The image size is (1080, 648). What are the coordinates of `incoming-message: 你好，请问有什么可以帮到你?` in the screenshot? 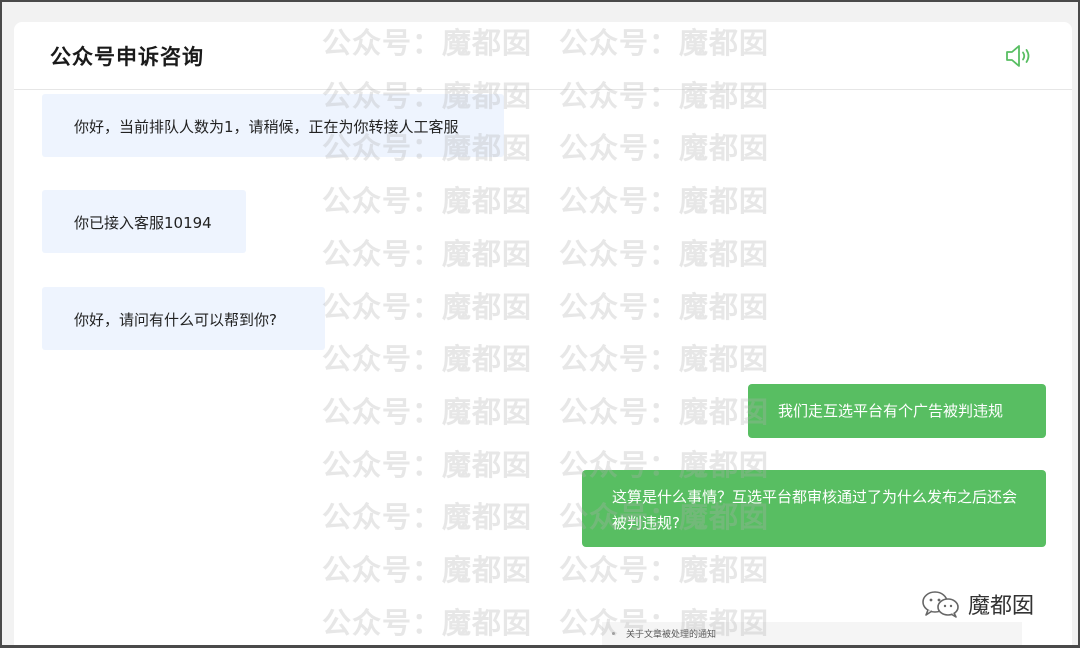 It's located at (183, 318).